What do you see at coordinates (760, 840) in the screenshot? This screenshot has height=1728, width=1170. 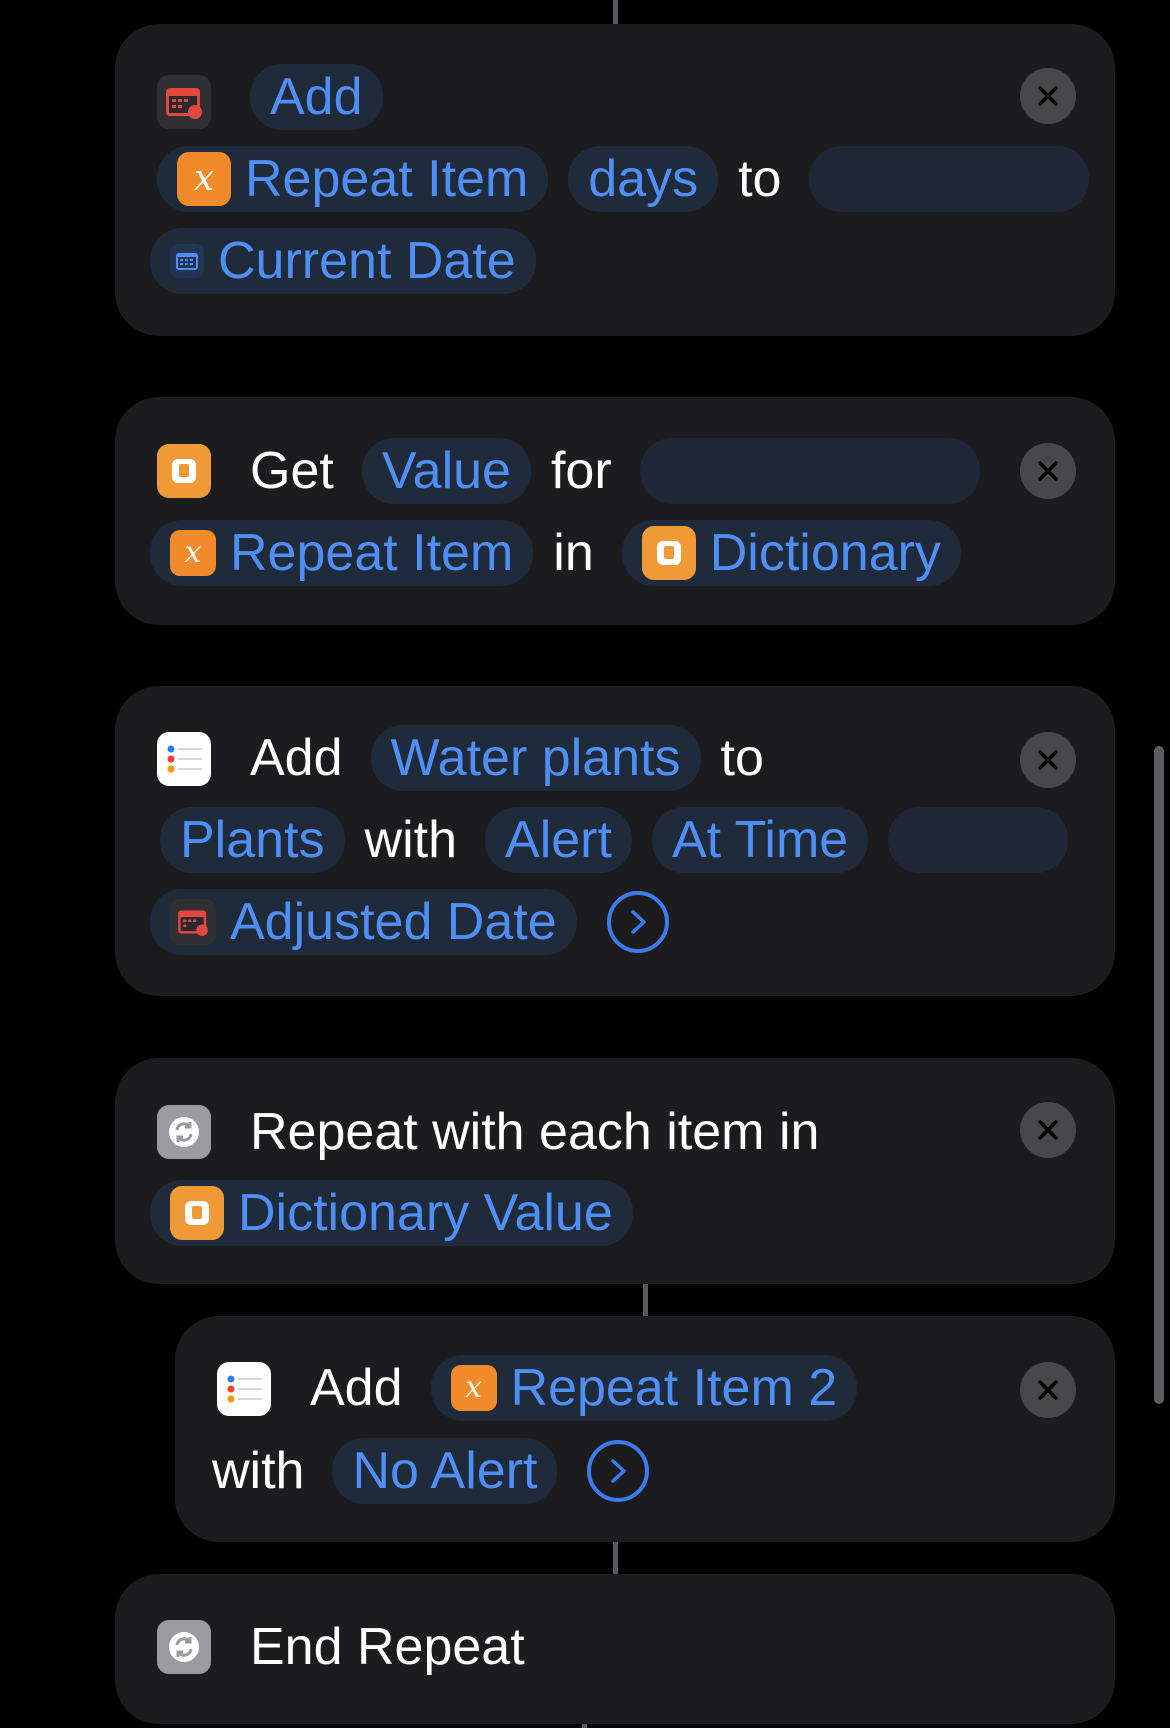 I see `alert-type-pill: At Time` at bounding box center [760, 840].